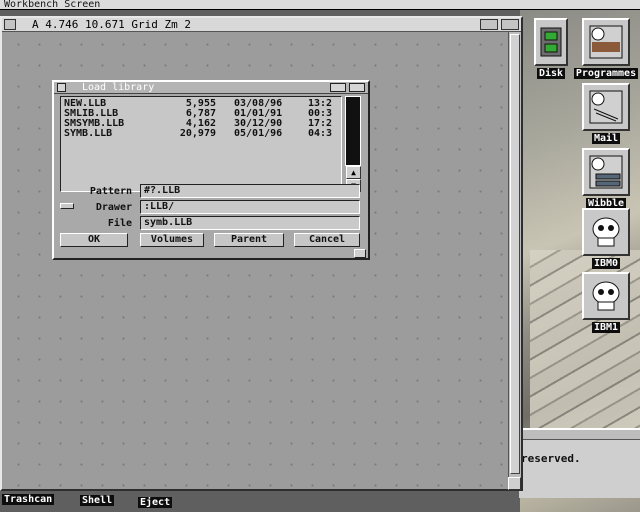  What do you see at coordinates (118, 87) in the screenshot?
I see `requester-title: Load library` at bounding box center [118, 87].